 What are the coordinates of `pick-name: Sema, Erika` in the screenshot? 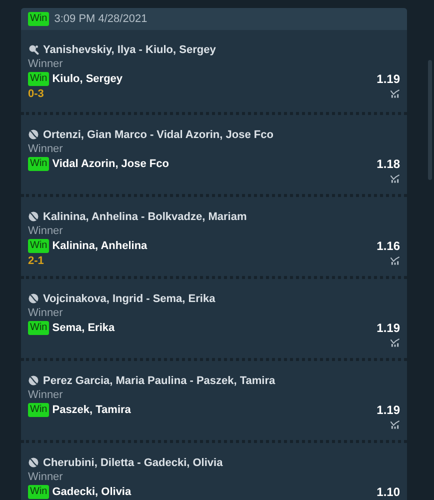 It's located at (83, 328).